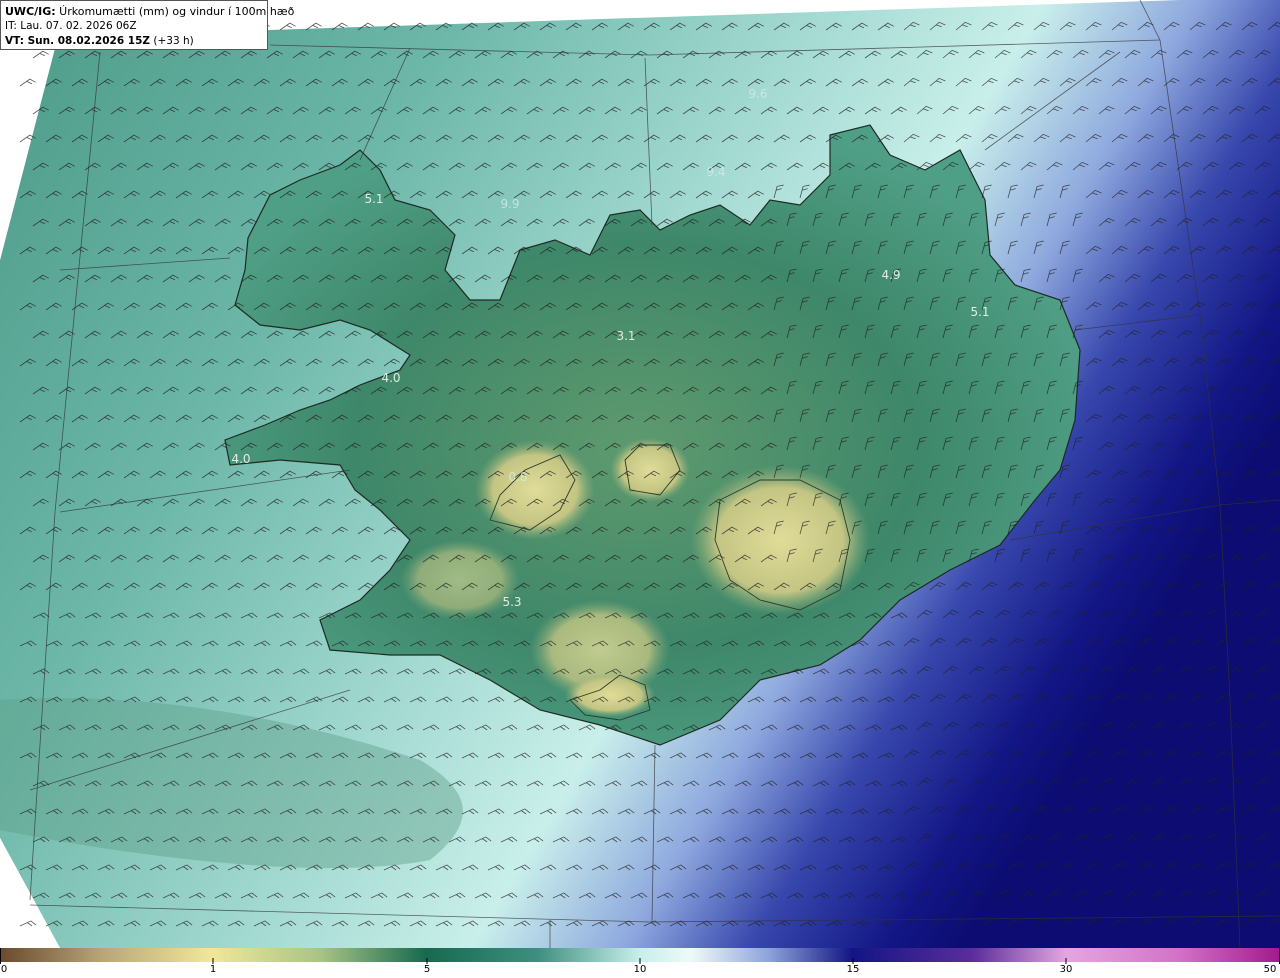  What do you see at coordinates (71, 26) in the screenshot?
I see `issue-time: IT: Lau. 07. 02. 2026 06Z` at bounding box center [71, 26].